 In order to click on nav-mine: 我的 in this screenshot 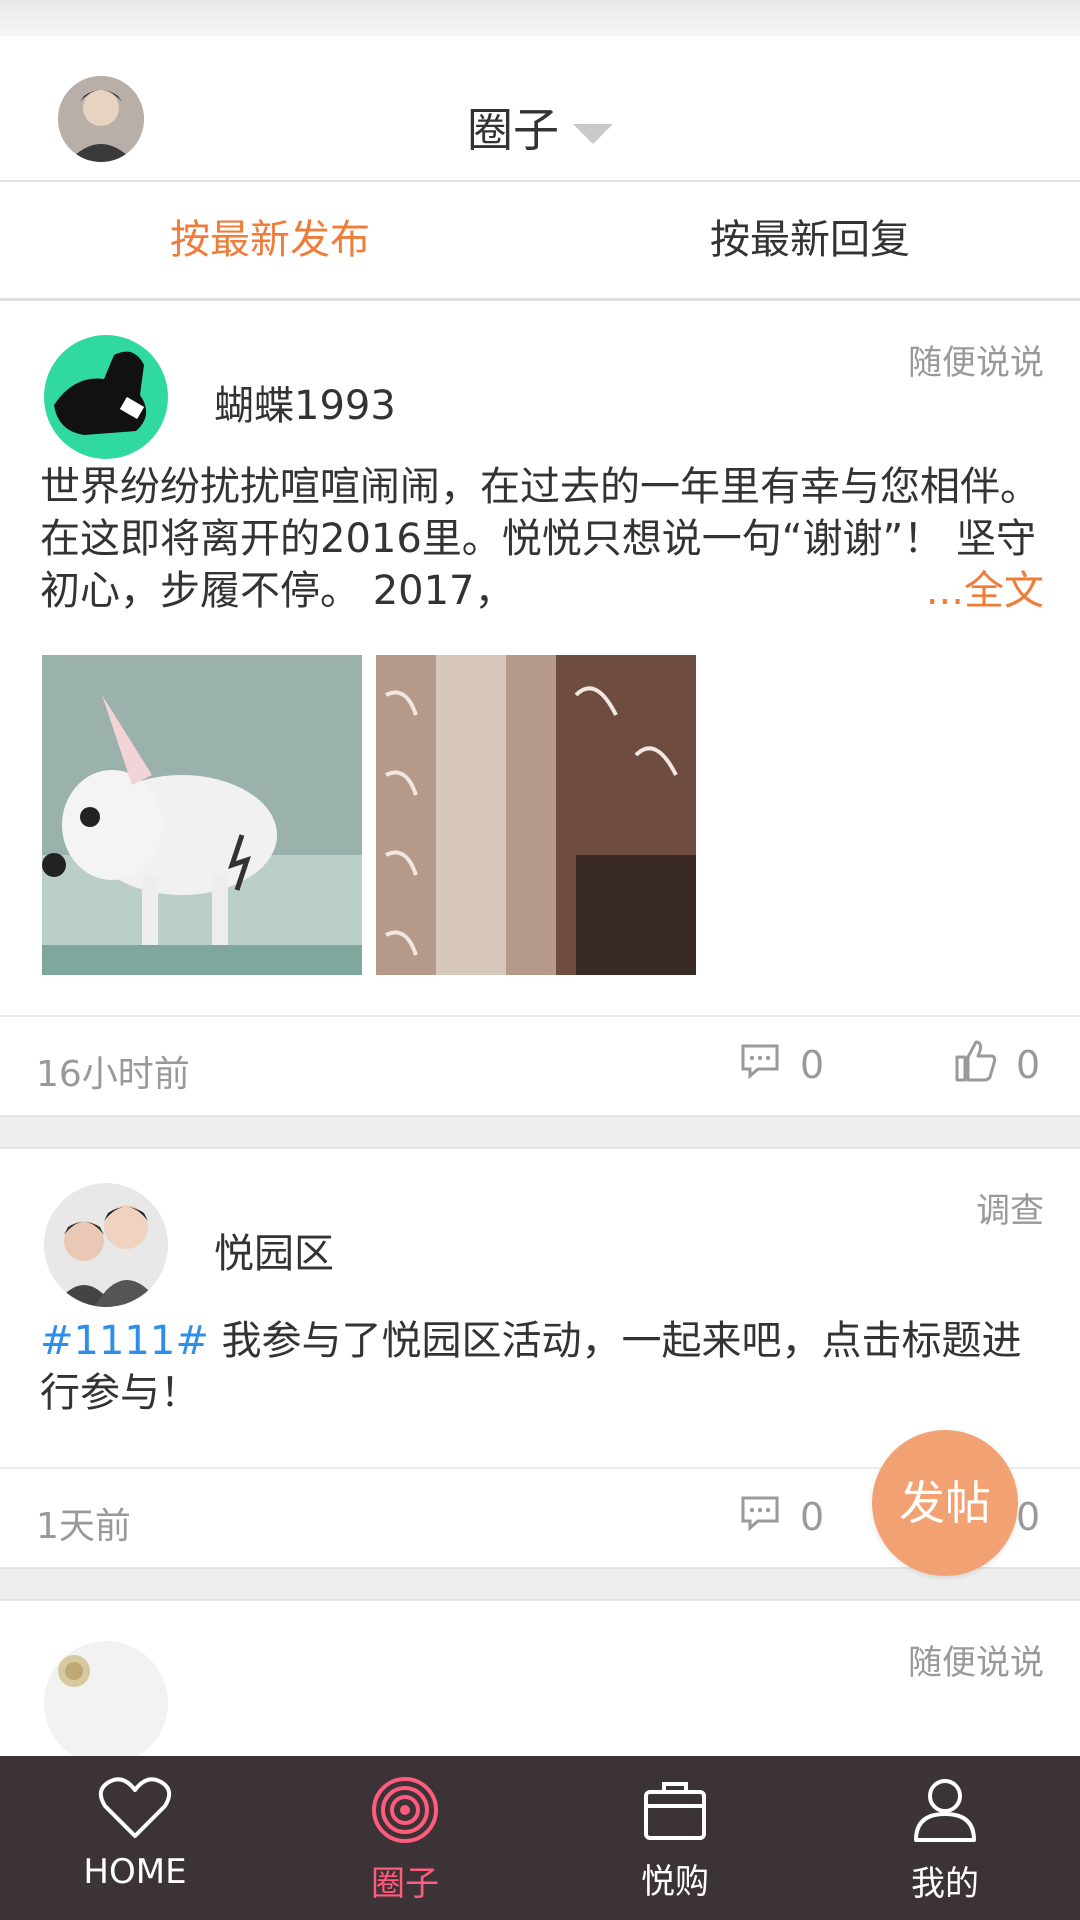, I will do `click(945, 1838)`.